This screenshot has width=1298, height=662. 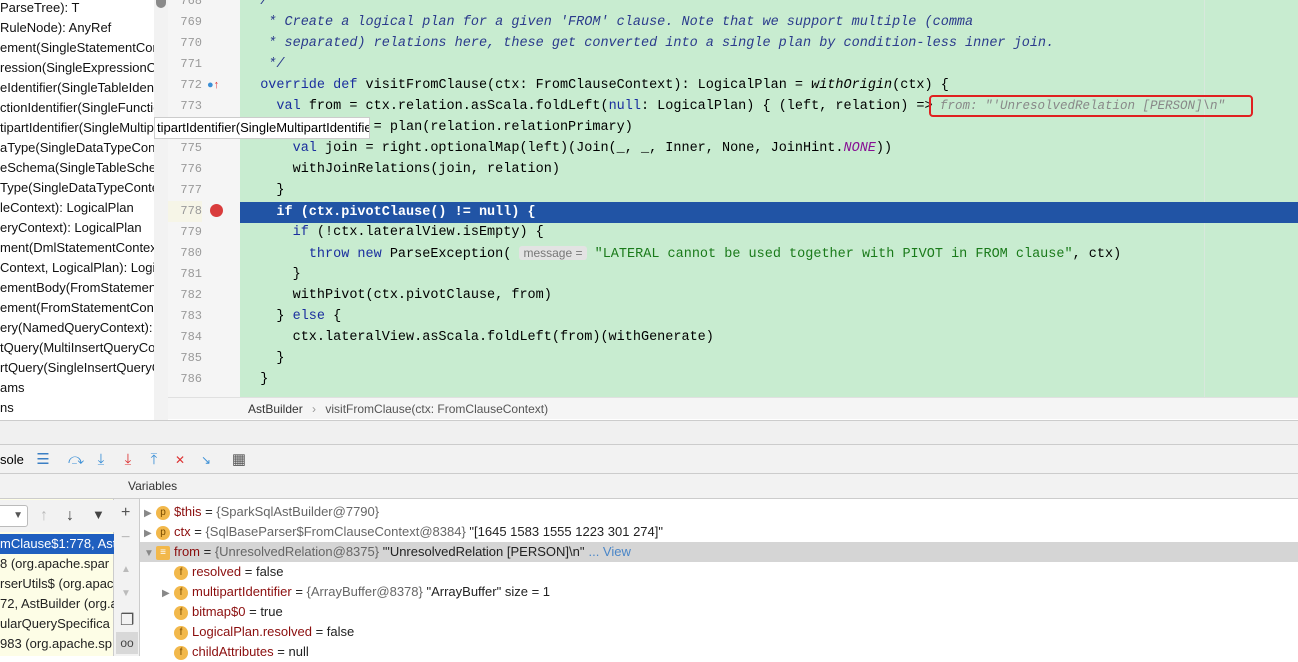 I want to click on structure-item: RuleNode): AnyRef, so click(x=55, y=28).